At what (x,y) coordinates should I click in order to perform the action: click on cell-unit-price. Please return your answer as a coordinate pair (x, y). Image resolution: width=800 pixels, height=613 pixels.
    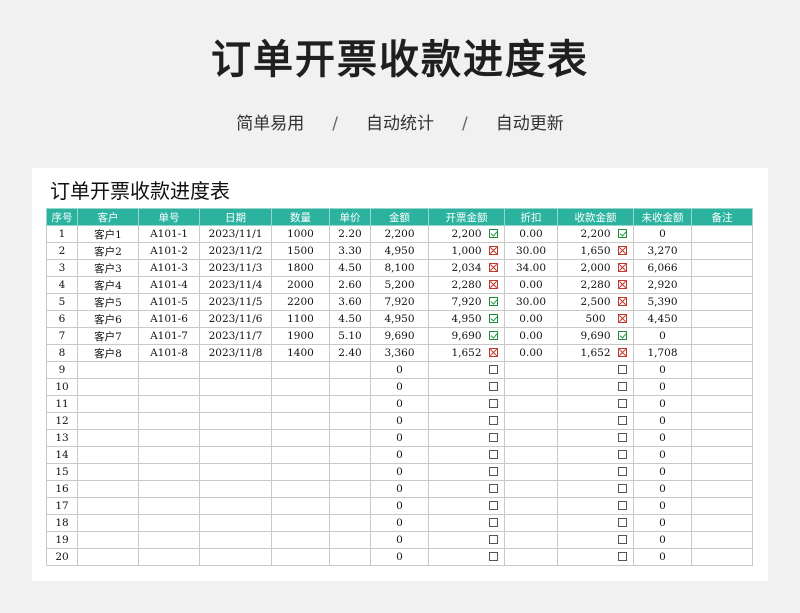
    Looking at the image, I should click on (350, 523).